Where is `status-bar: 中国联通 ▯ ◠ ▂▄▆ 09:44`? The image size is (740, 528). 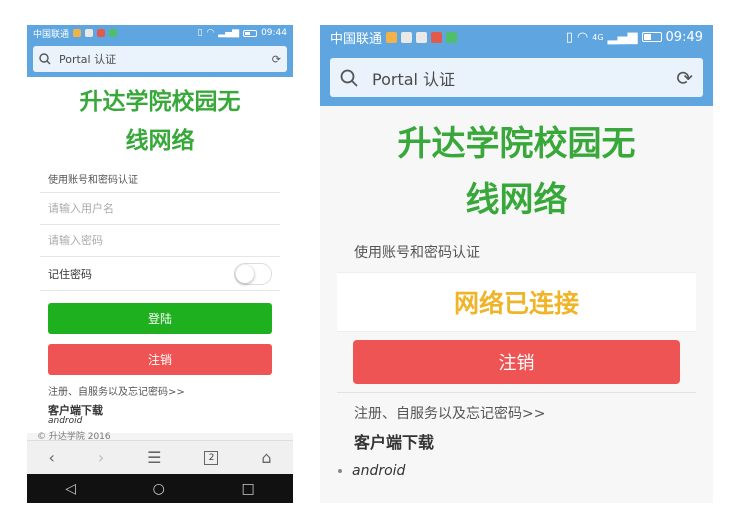
status-bar: 中国联通 ▯ ◠ ▂▄▆ 09:44 is located at coordinates (160, 33).